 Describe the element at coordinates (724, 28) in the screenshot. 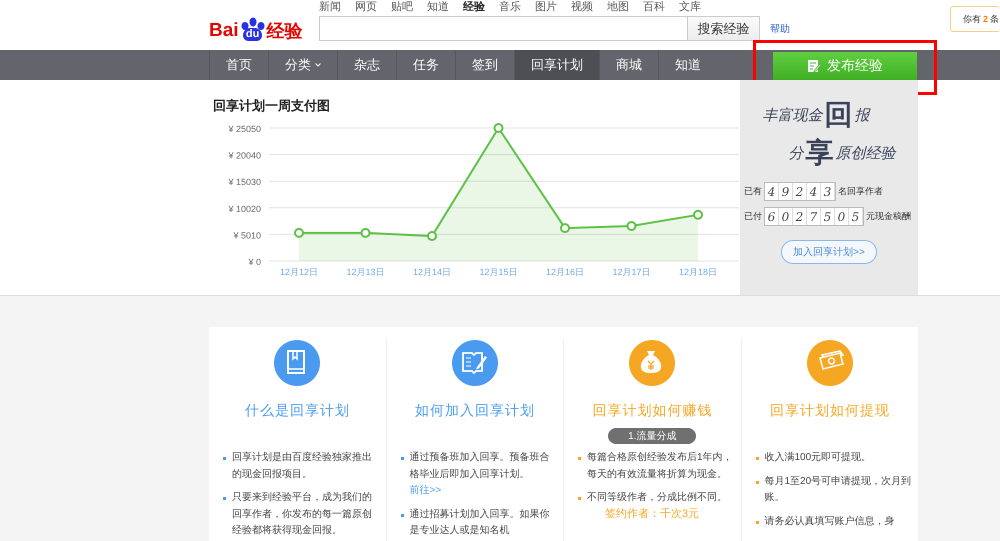

I see `search-button: 搜索经验` at that location.